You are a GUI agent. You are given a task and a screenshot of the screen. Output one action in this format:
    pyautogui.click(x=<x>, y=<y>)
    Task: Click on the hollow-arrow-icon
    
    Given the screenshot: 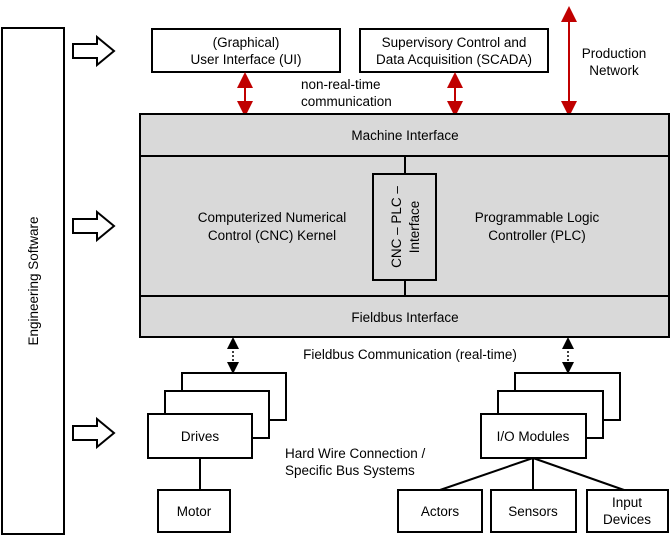 What is the action you would take?
    pyautogui.click(x=94, y=242)
    